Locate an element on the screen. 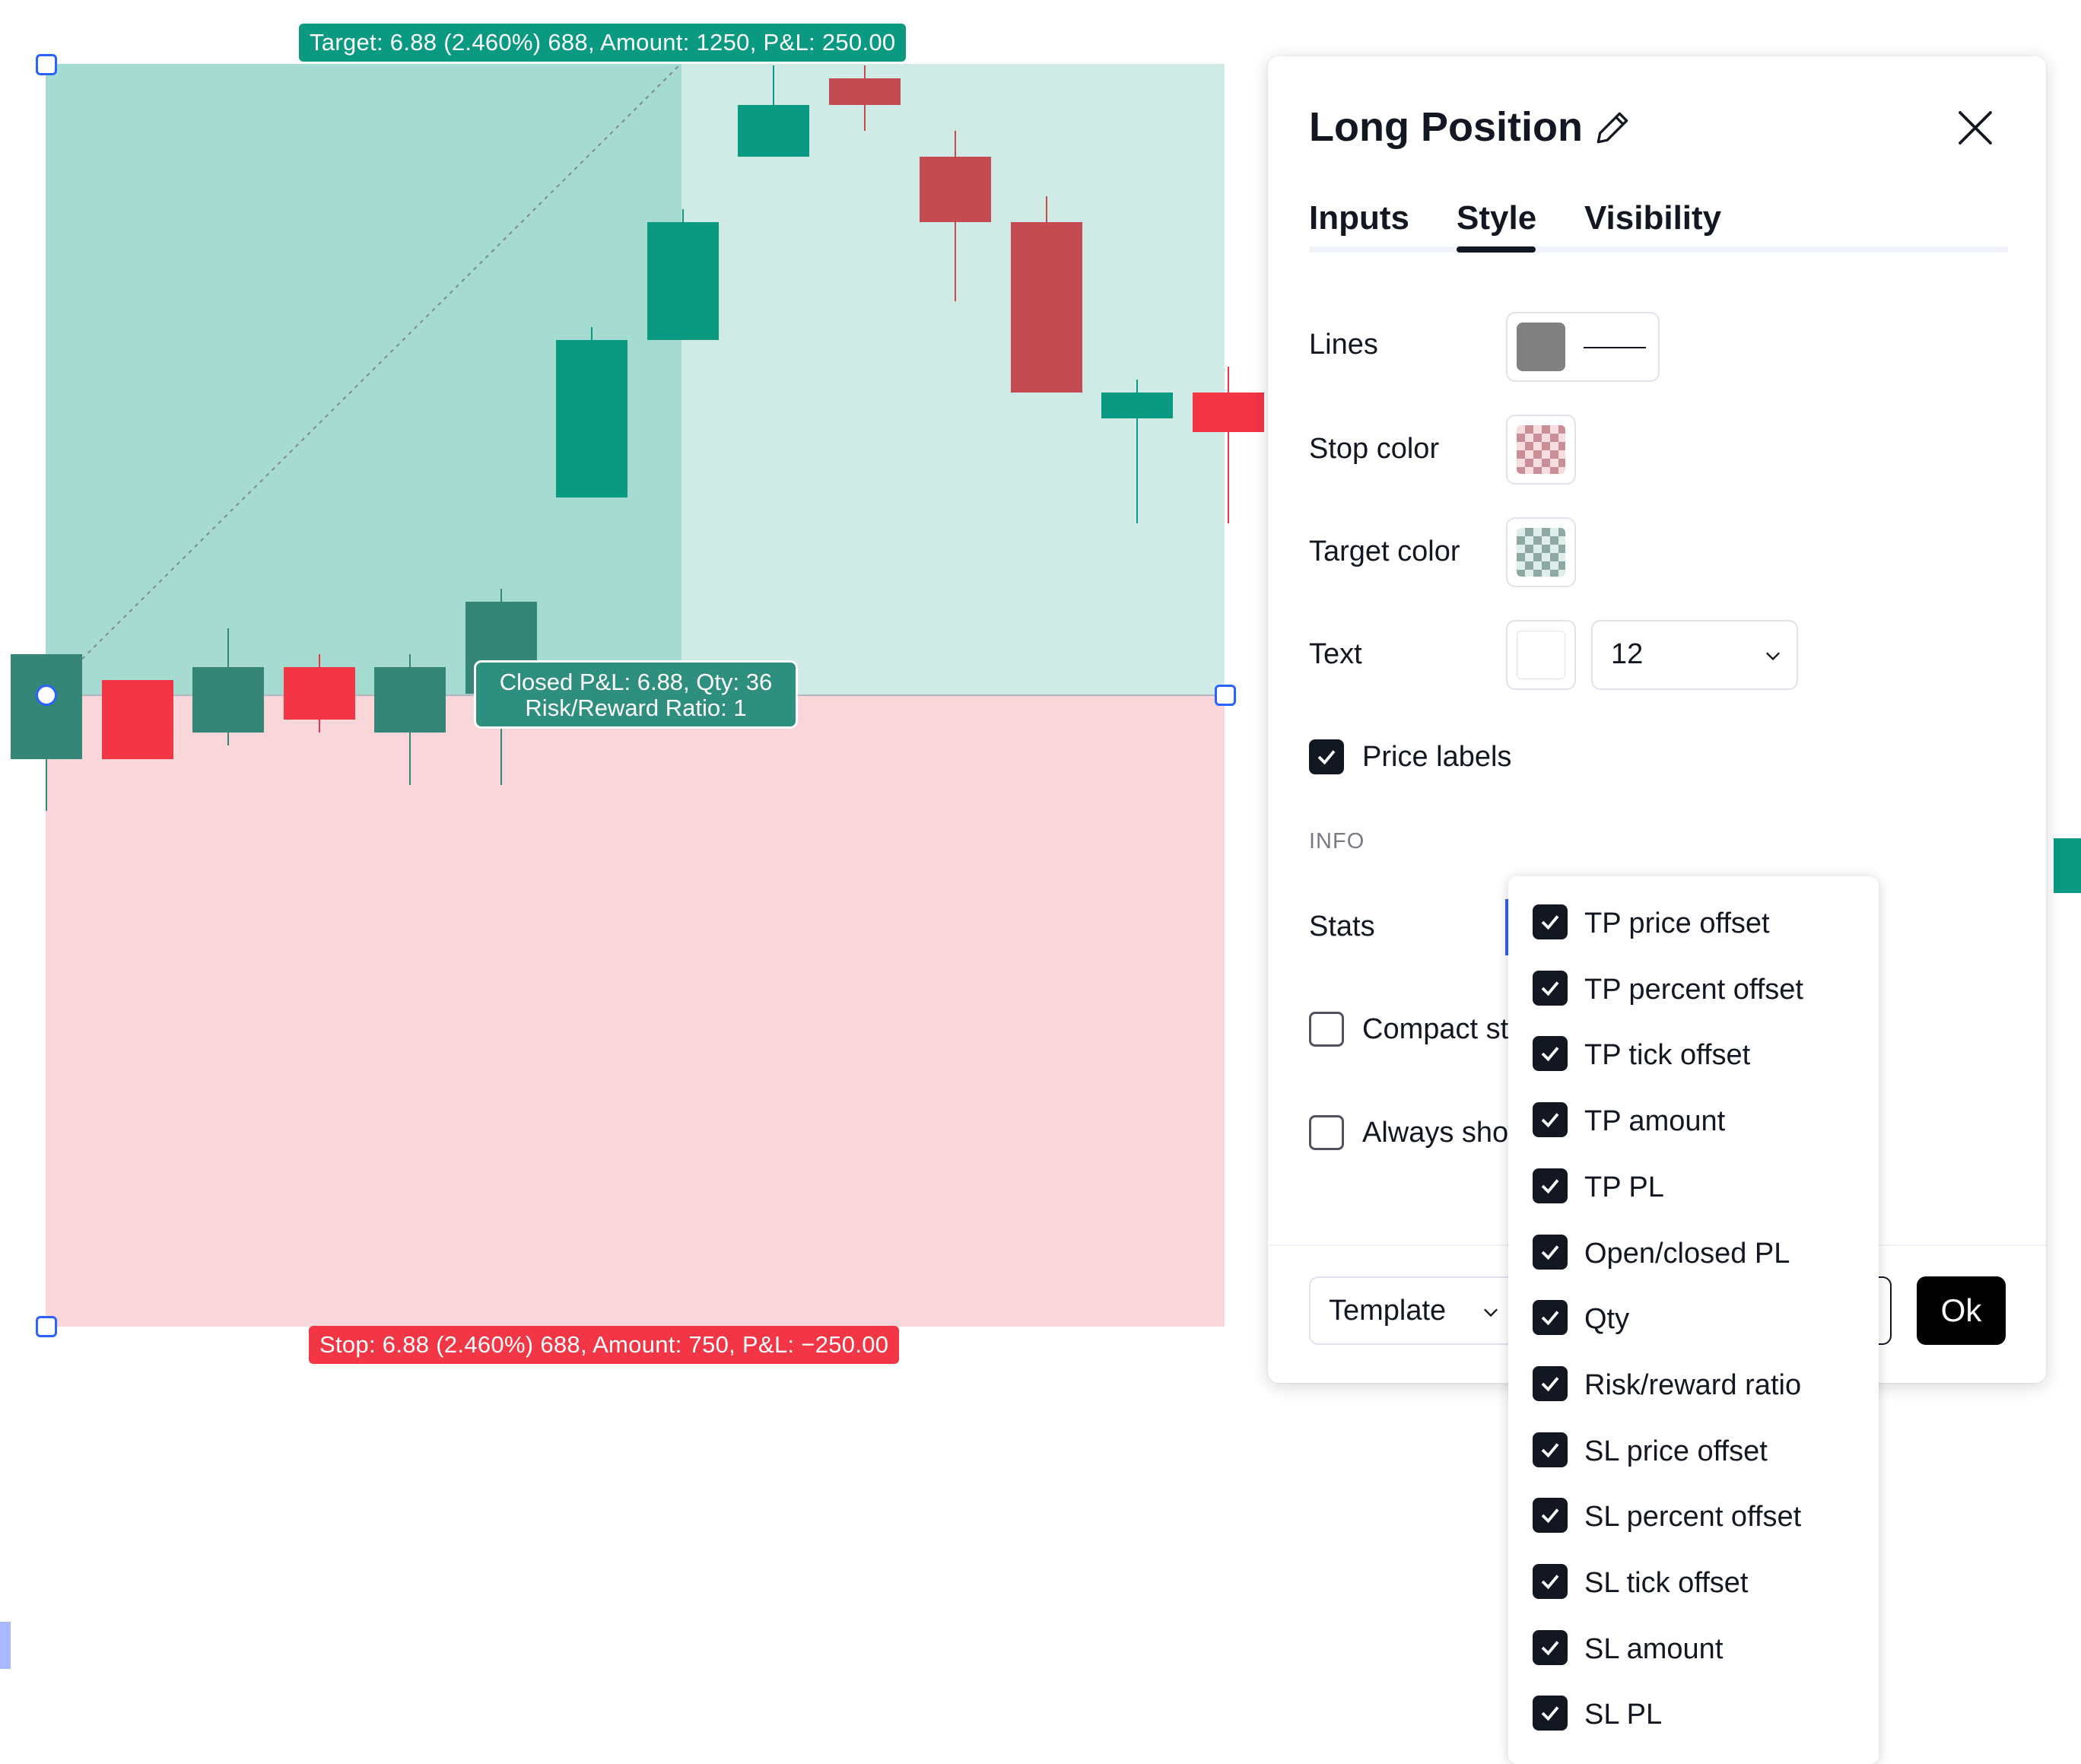 Image resolution: width=2081 pixels, height=1764 pixels. stats-option: SL amount is located at coordinates (1693, 1651).